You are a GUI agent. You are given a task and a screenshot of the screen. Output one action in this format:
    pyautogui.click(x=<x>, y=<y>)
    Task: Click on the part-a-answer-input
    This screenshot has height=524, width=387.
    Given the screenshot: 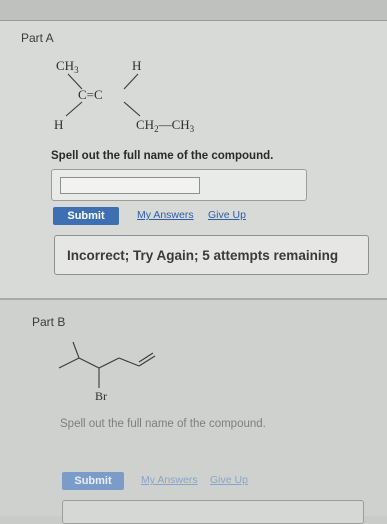 What is the action you would take?
    pyautogui.click(x=130, y=185)
    